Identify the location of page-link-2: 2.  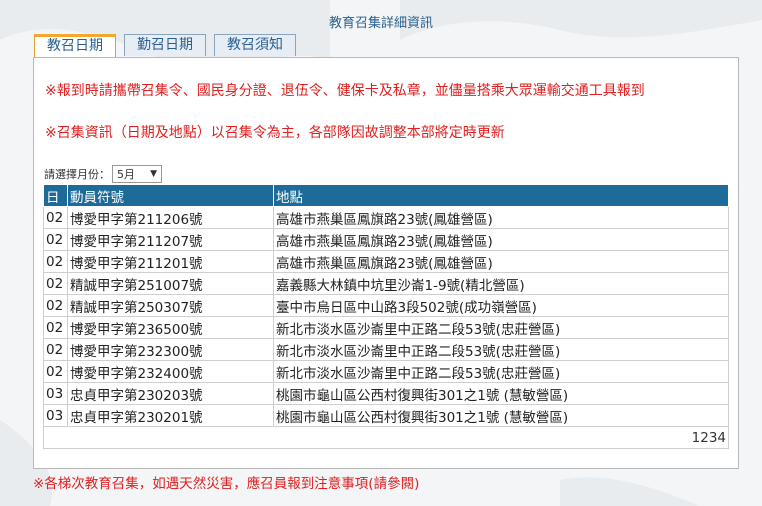
(704, 438).